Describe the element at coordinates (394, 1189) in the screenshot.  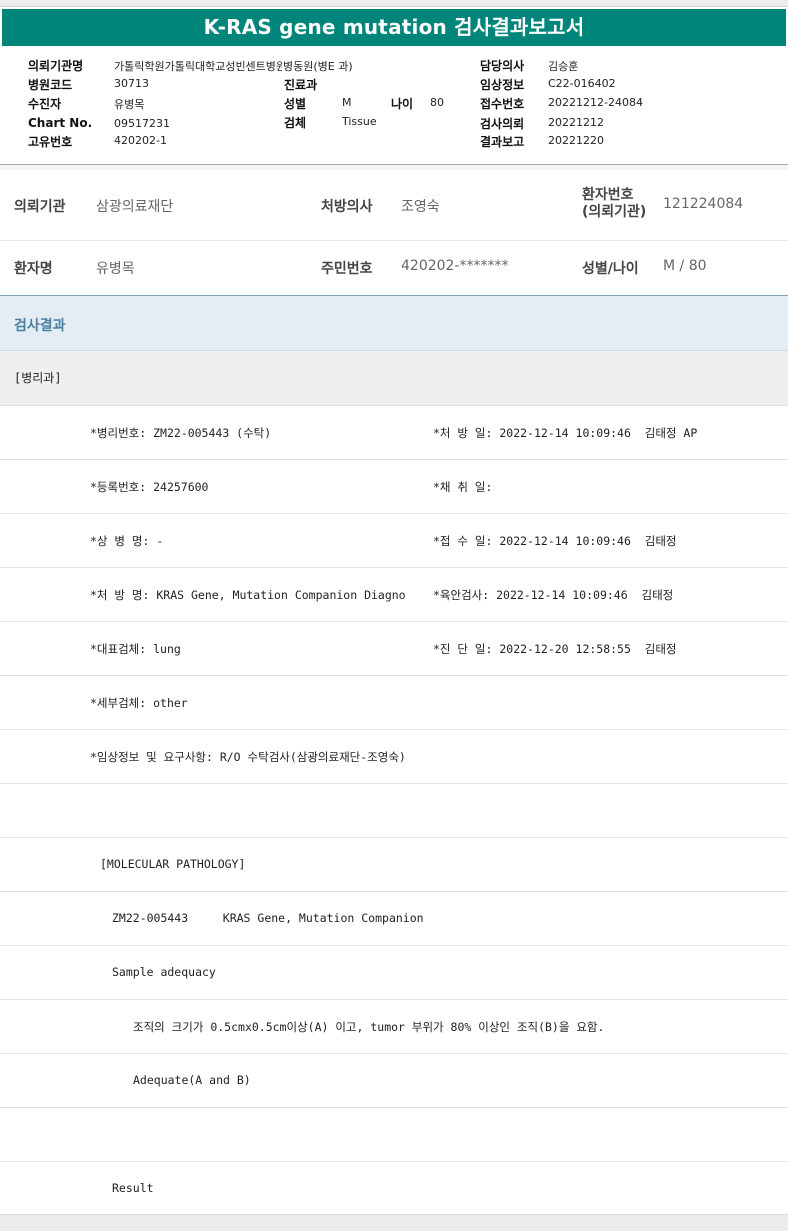
I see `report-row: Result` at that location.